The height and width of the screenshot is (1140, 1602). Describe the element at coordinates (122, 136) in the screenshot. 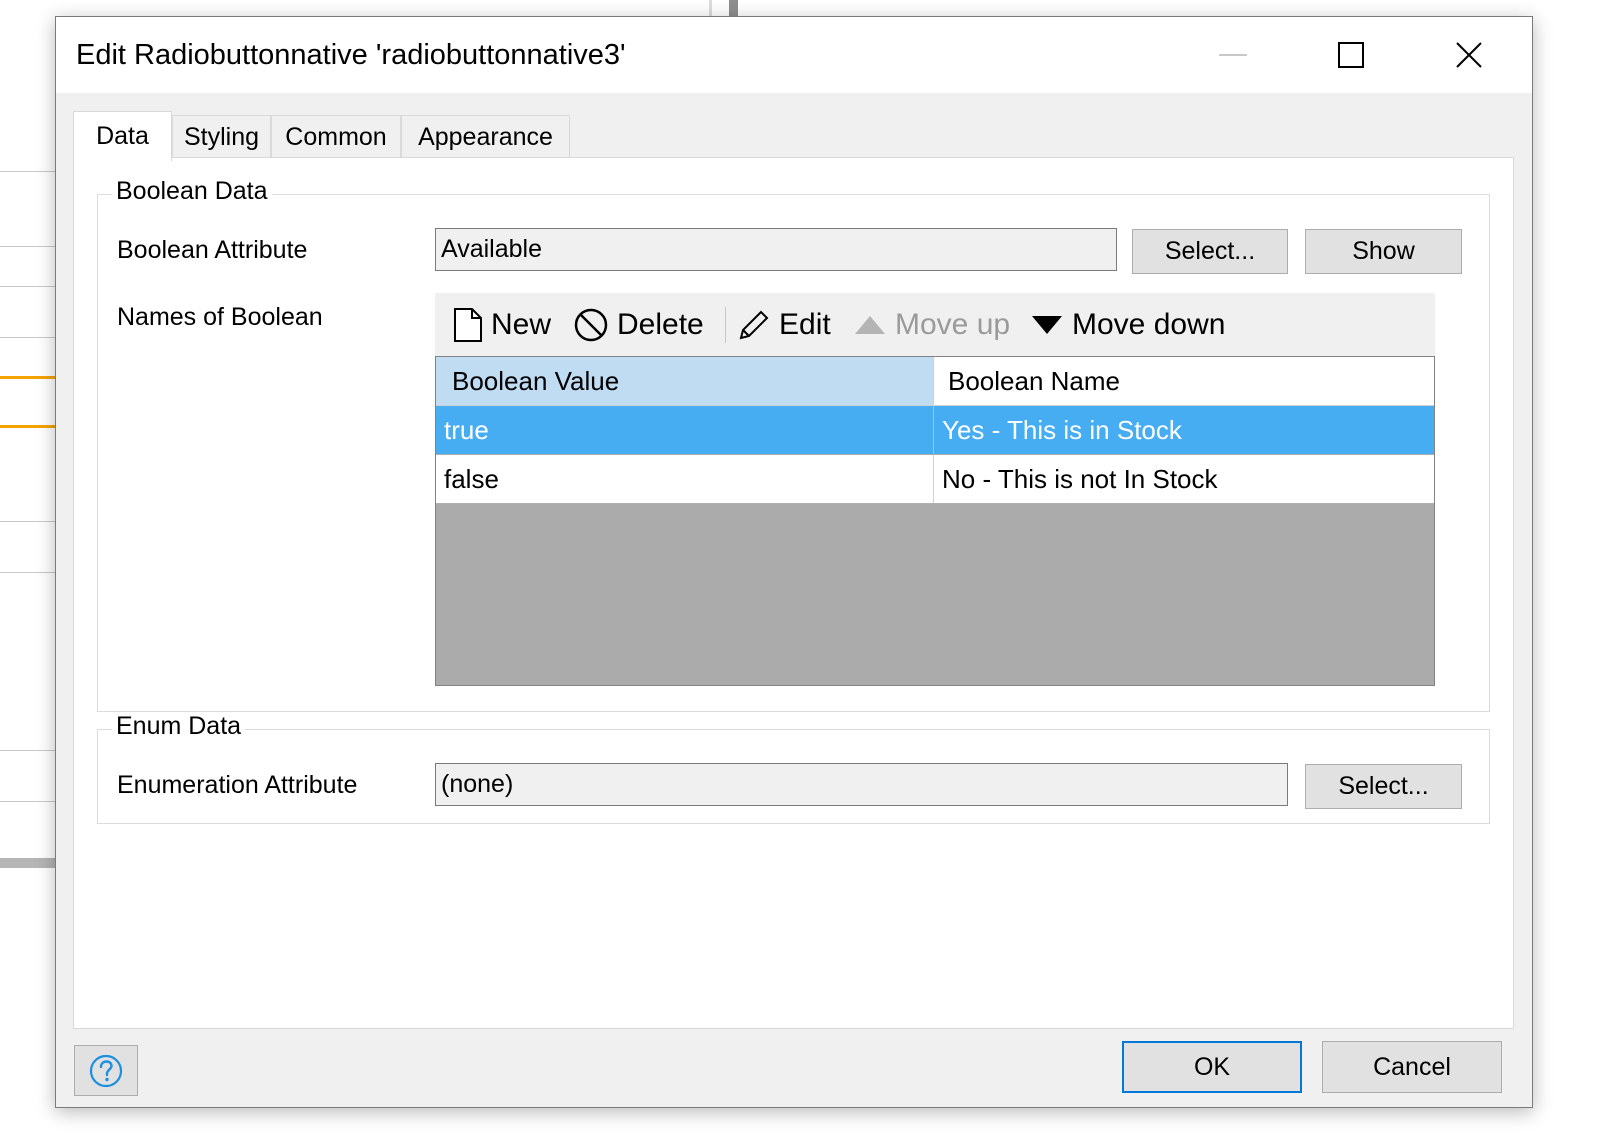

I see `tab-data: Data` at that location.